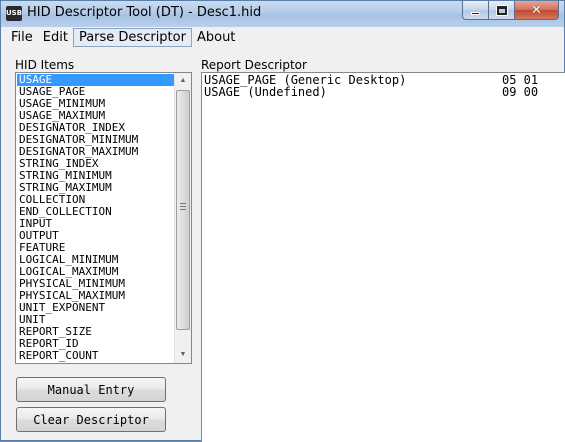 This screenshot has width=565, height=442. What do you see at coordinates (183, 355) in the screenshot?
I see `scroll-down-arrow-icon: ▼` at bounding box center [183, 355].